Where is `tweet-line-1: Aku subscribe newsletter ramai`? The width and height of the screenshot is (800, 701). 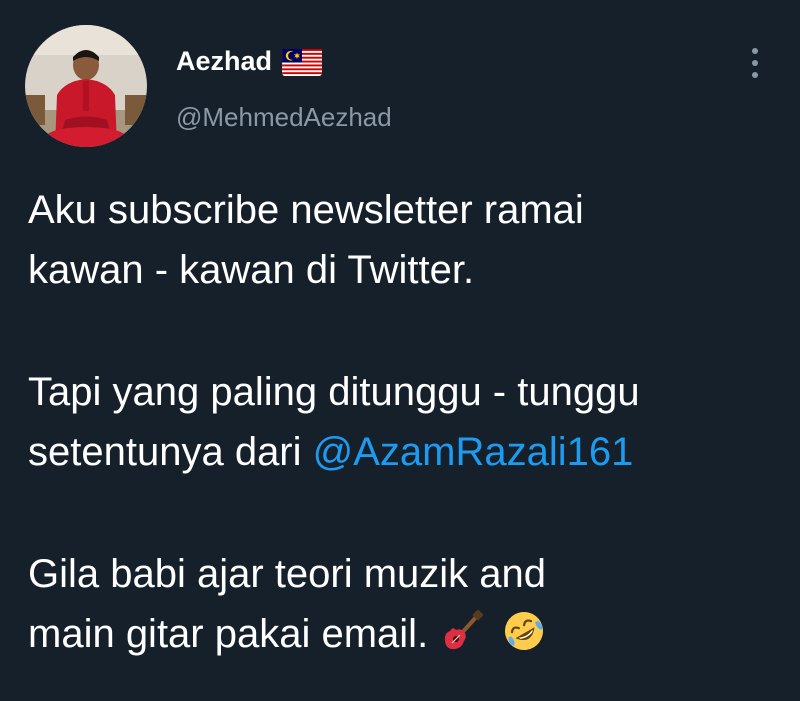
tweet-line-1: Aku subscribe newsletter ramai is located at coordinates (306, 210).